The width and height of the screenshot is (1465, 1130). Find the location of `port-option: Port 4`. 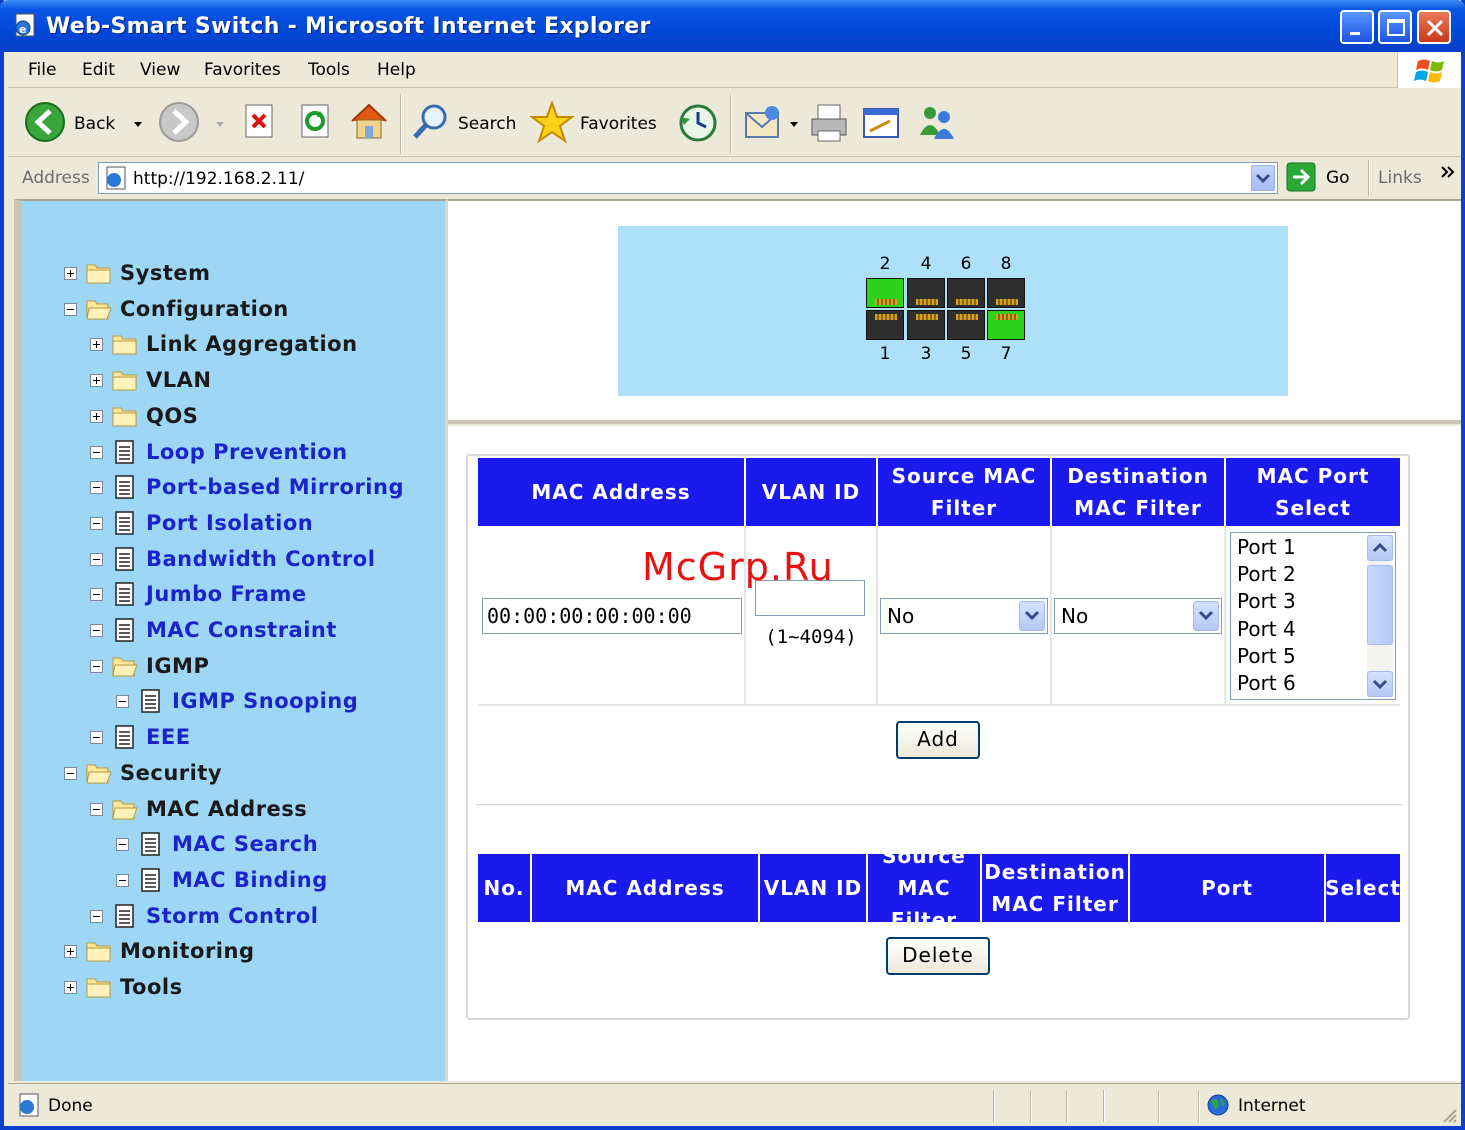

port-option: Port 4 is located at coordinates (1266, 629).